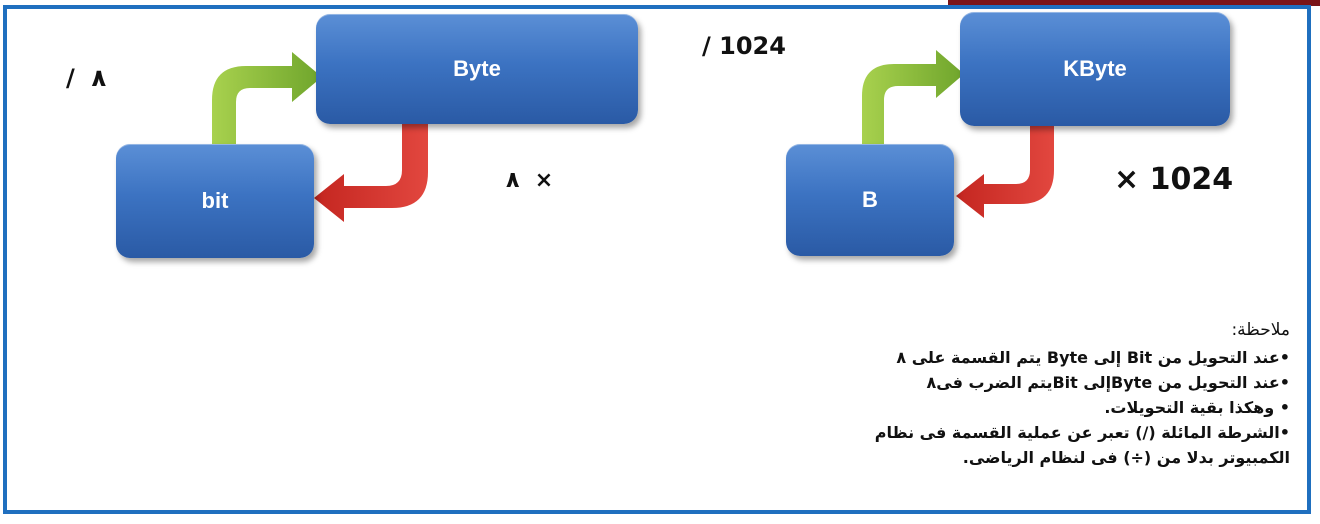 Image resolution: width=1320 pixels, height=524 pixels. What do you see at coordinates (267, 100) in the screenshot?
I see `up-arrow-left` at bounding box center [267, 100].